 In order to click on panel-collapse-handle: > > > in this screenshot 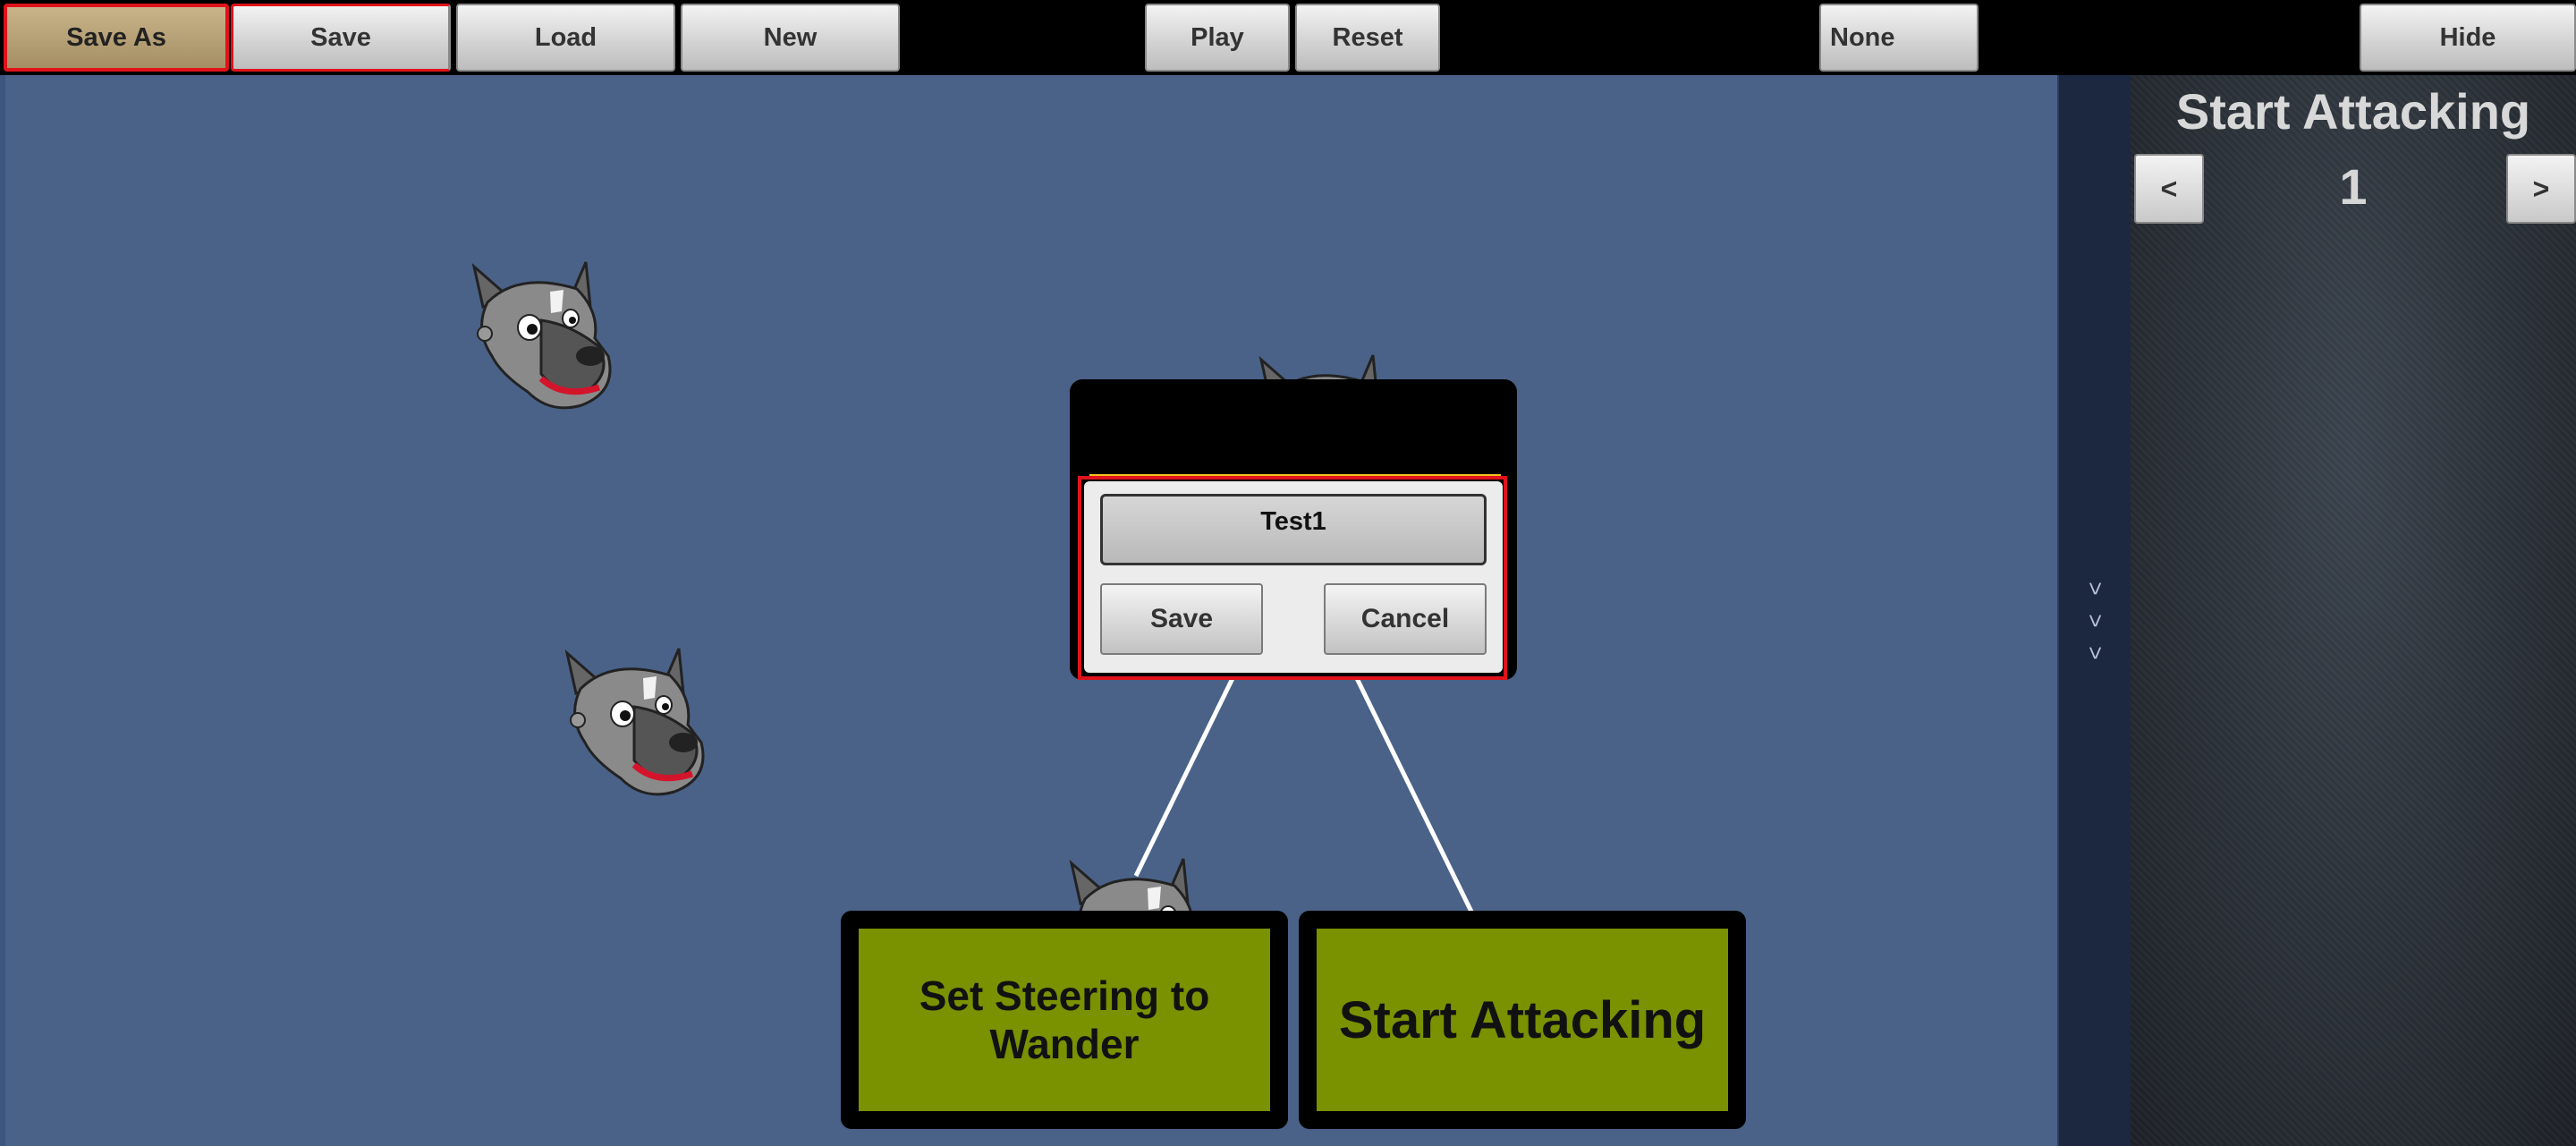, I will do `click(2094, 610)`.